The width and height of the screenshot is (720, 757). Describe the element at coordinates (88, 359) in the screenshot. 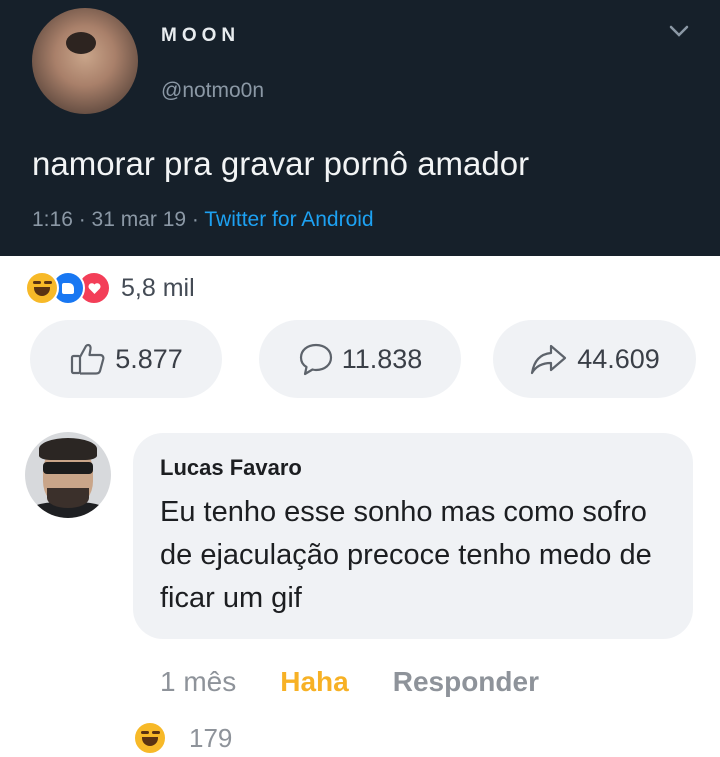

I see `thumbs-up-icon` at that location.